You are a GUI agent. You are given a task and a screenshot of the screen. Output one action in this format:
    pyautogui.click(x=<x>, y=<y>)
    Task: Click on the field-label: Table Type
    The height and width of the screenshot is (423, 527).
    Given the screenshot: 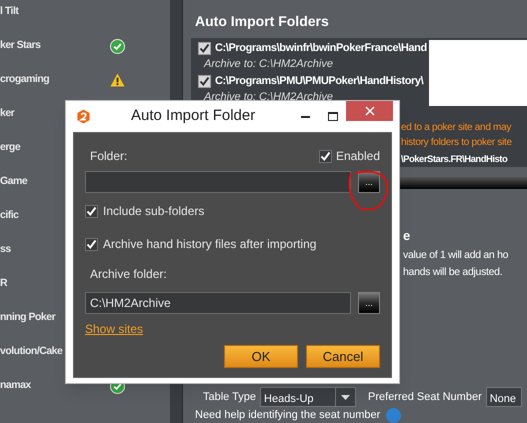 What is the action you would take?
    pyautogui.click(x=229, y=397)
    